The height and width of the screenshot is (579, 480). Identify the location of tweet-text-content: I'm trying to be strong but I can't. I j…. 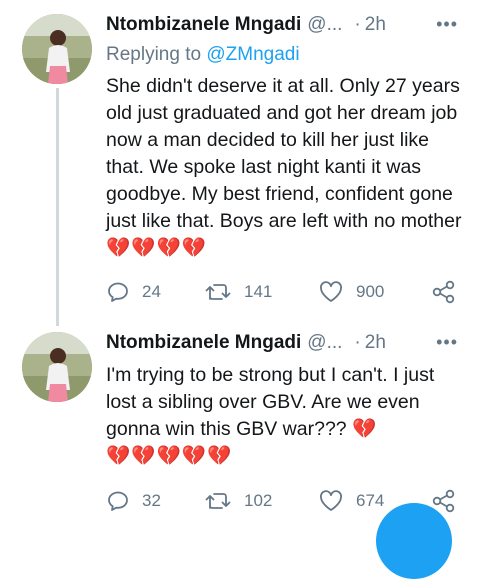
(270, 402).